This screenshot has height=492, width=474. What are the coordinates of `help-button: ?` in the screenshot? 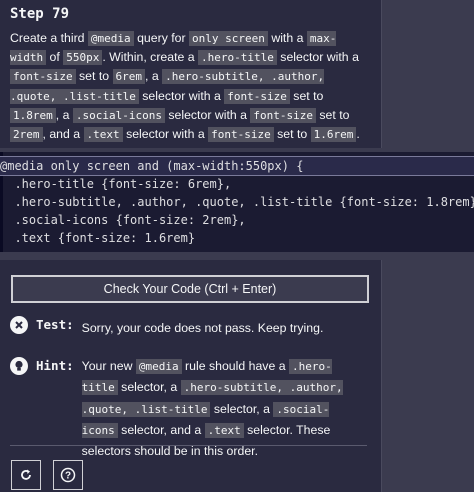 It's located at (68, 475).